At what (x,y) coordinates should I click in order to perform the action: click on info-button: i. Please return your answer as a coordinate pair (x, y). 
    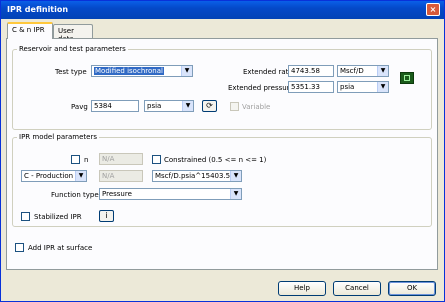
    Looking at the image, I should click on (106, 216).